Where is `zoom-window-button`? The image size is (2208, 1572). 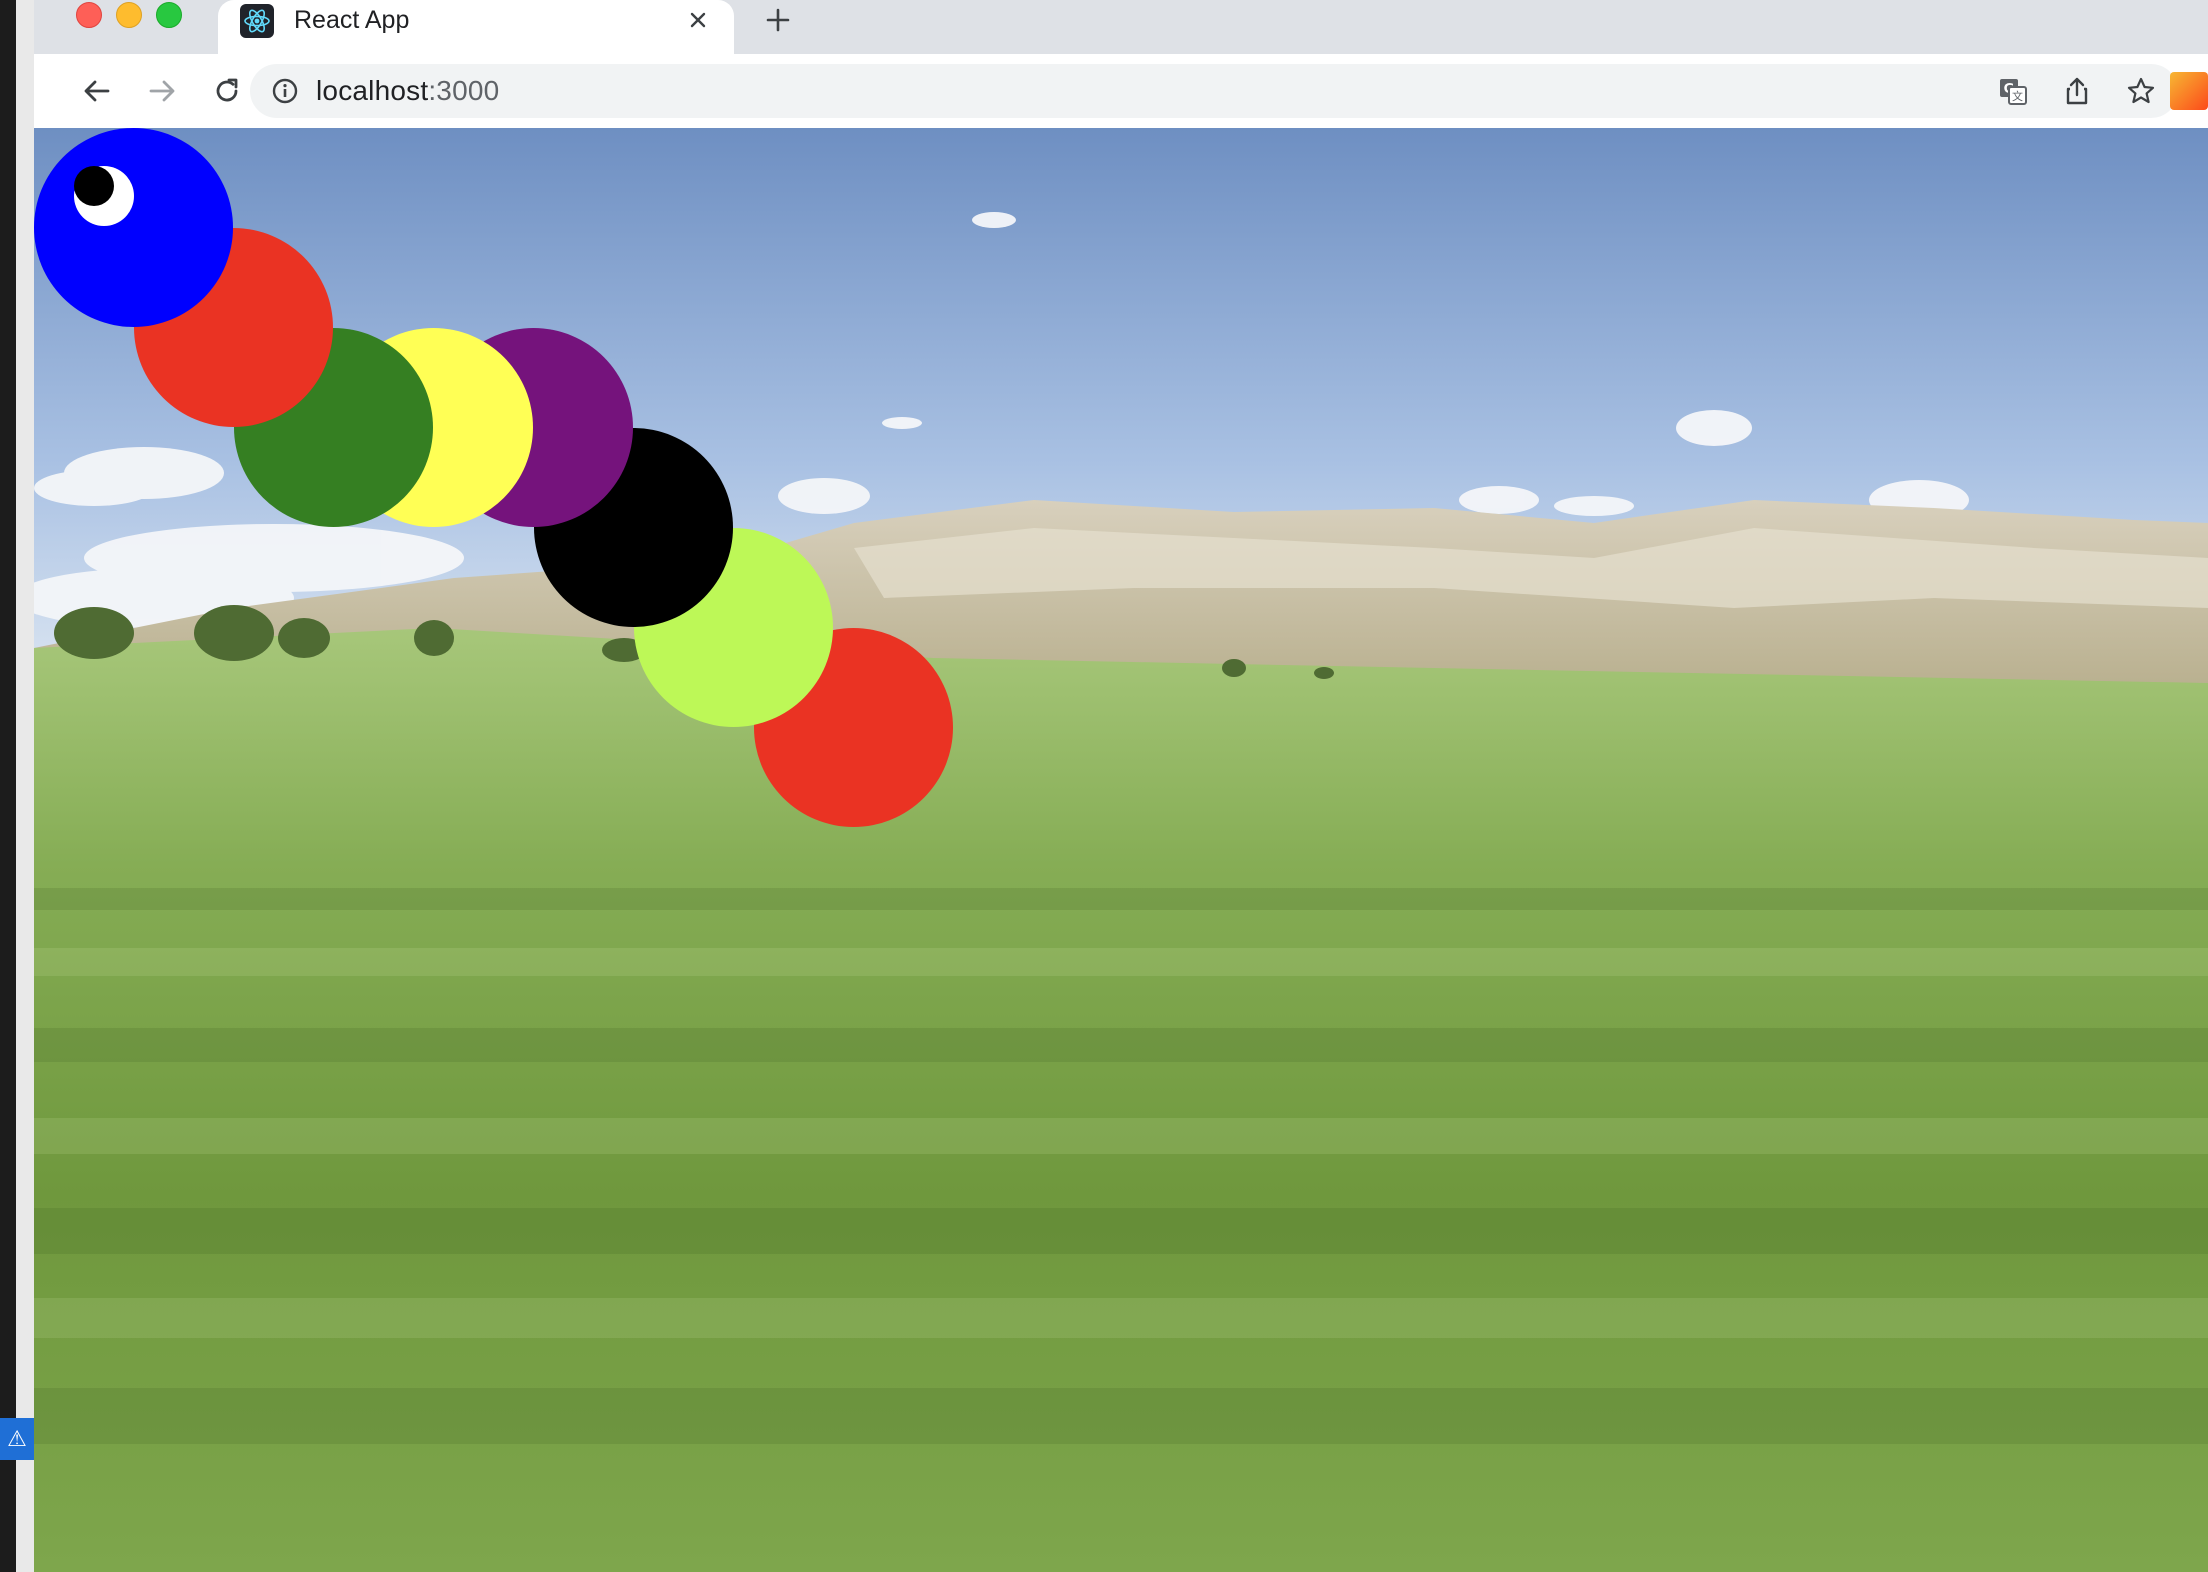
zoom-window-button is located at coordinates (169, 15).